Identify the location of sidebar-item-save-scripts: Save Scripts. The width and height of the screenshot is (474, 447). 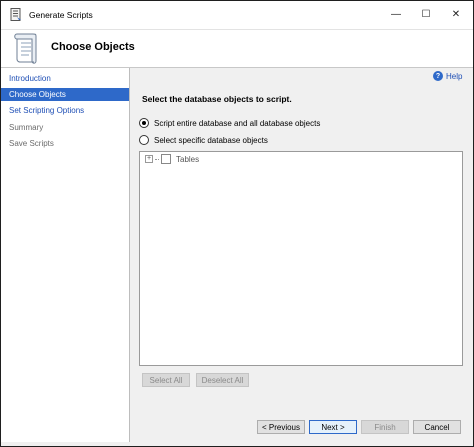
(31, 143).